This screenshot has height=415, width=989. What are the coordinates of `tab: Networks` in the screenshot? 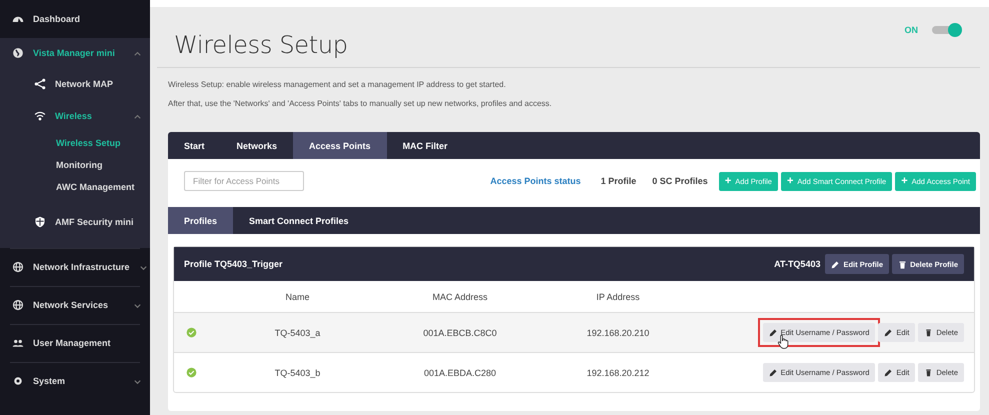 It's located at (257, 145).